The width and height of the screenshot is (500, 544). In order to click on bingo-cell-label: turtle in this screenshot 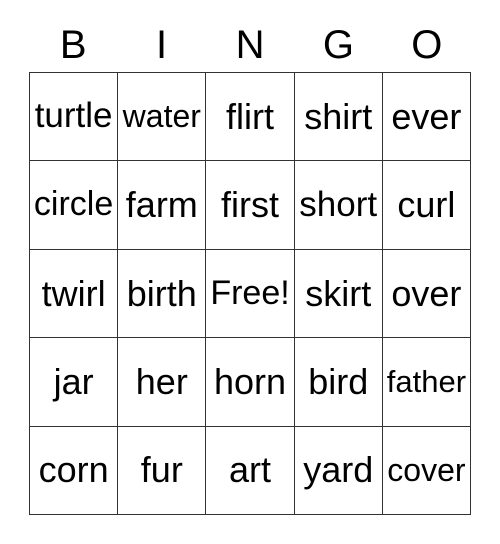, I will do `click(73, 116)`.